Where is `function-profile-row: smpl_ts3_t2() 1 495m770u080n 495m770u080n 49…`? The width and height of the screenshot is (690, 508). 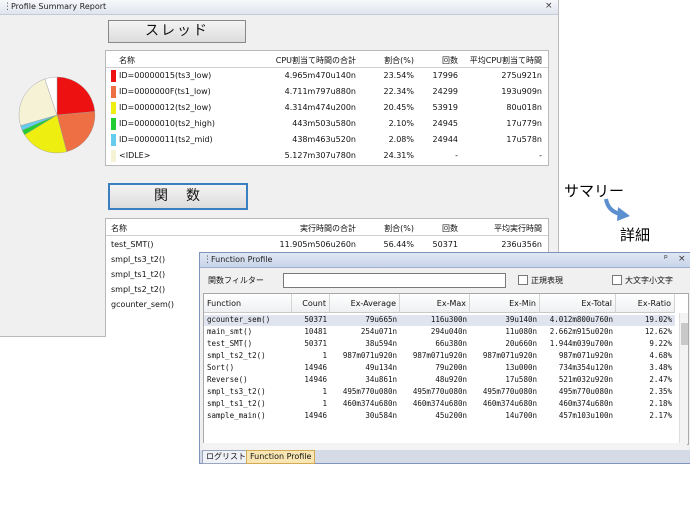 function-profile-row: smpl_ts3_t2() 1 495m770u080n 495m770u080n 49… is located at coordinates (439, 392).